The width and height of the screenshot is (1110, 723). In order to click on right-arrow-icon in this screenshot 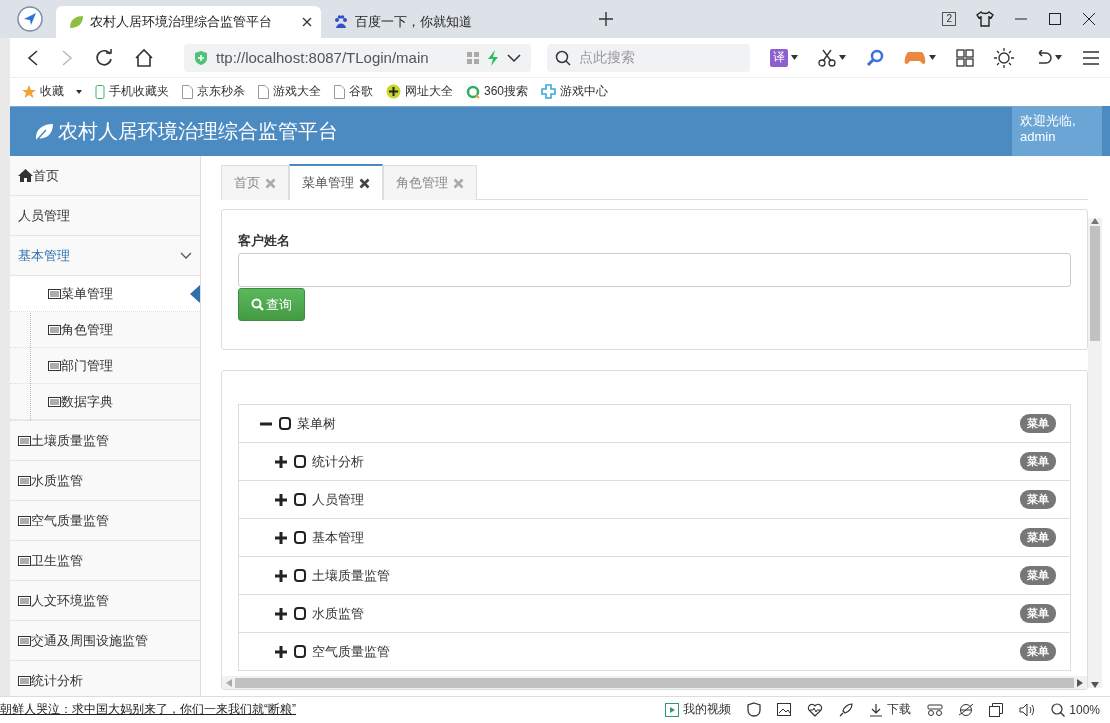, I will do `click(1080, 682)`.